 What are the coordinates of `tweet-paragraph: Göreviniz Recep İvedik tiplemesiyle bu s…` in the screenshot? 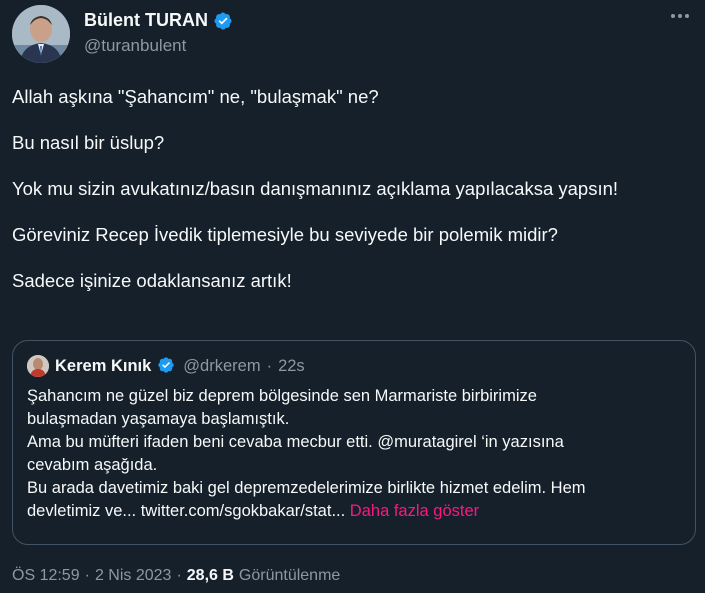 It's located at (285, 234).